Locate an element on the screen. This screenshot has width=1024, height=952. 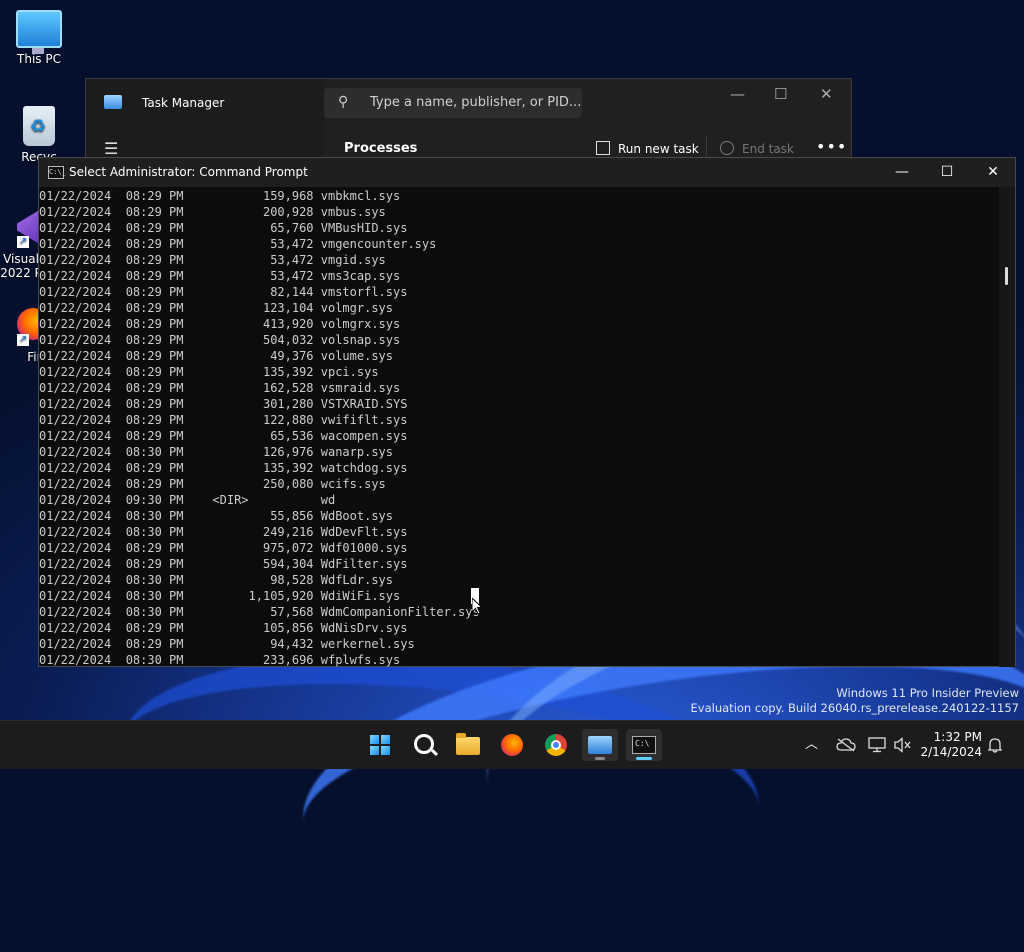
taskbar-chrome is located at coordinates (556, 745).